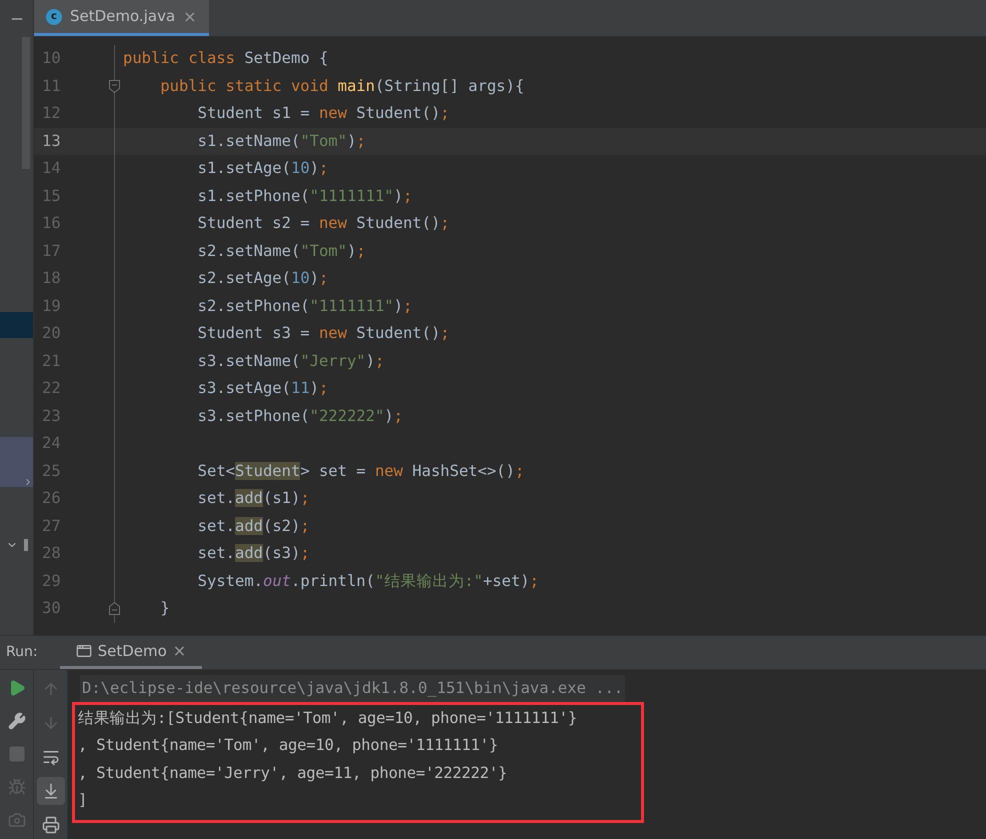 The image size is (986, 839). I want to click on code-token: Set<, so click(215, 471).